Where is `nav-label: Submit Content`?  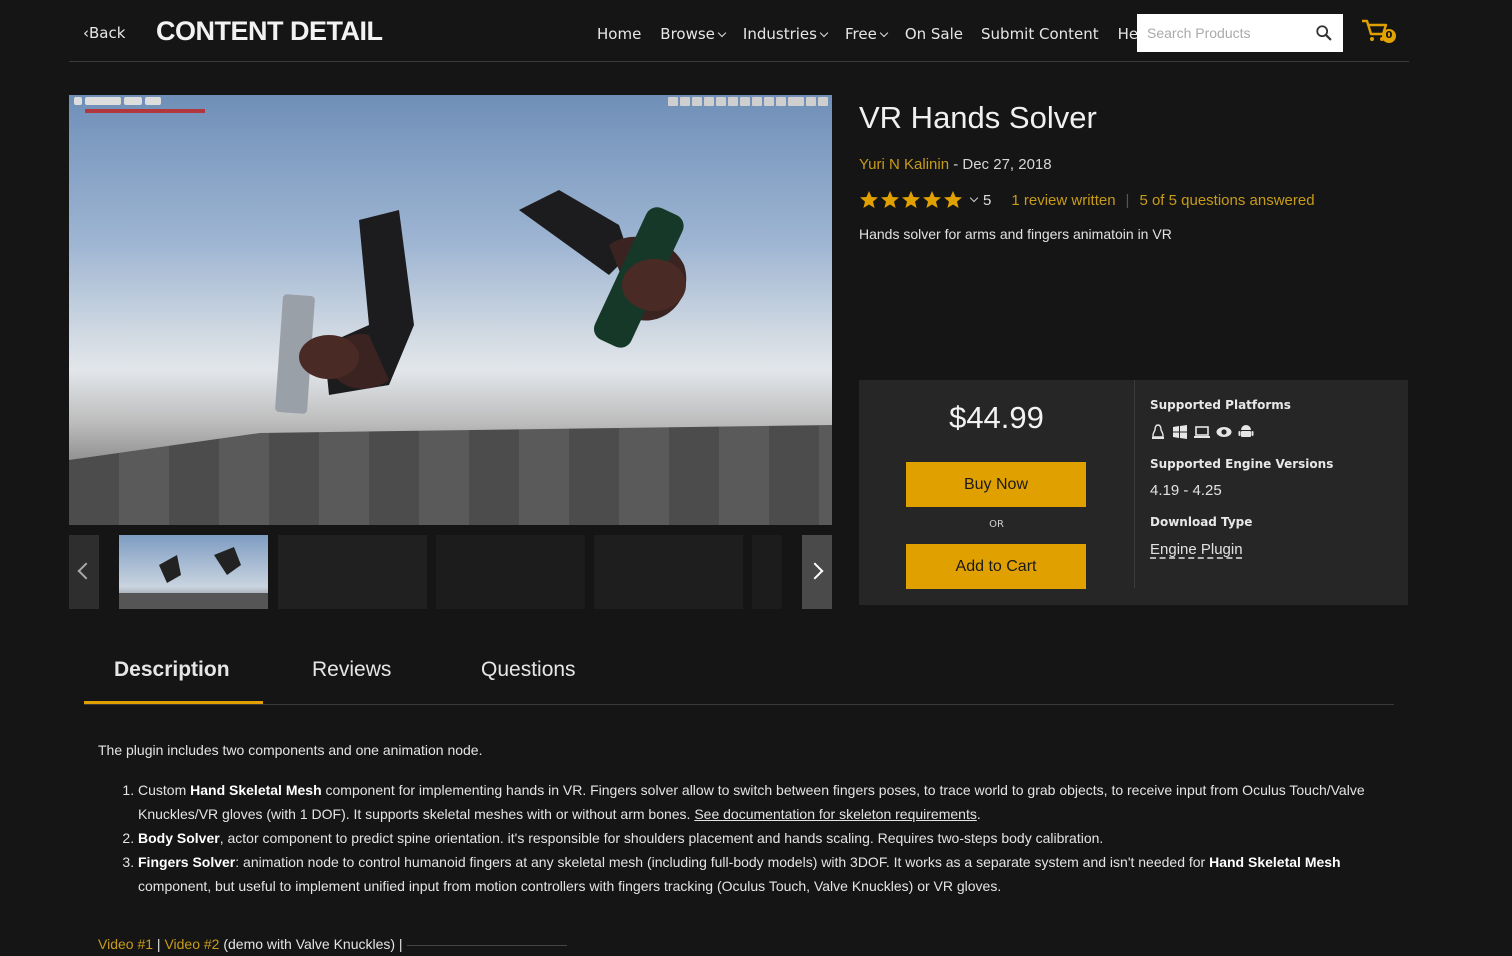 nav-label: Submit Content is located at coordinates (1040, 34).